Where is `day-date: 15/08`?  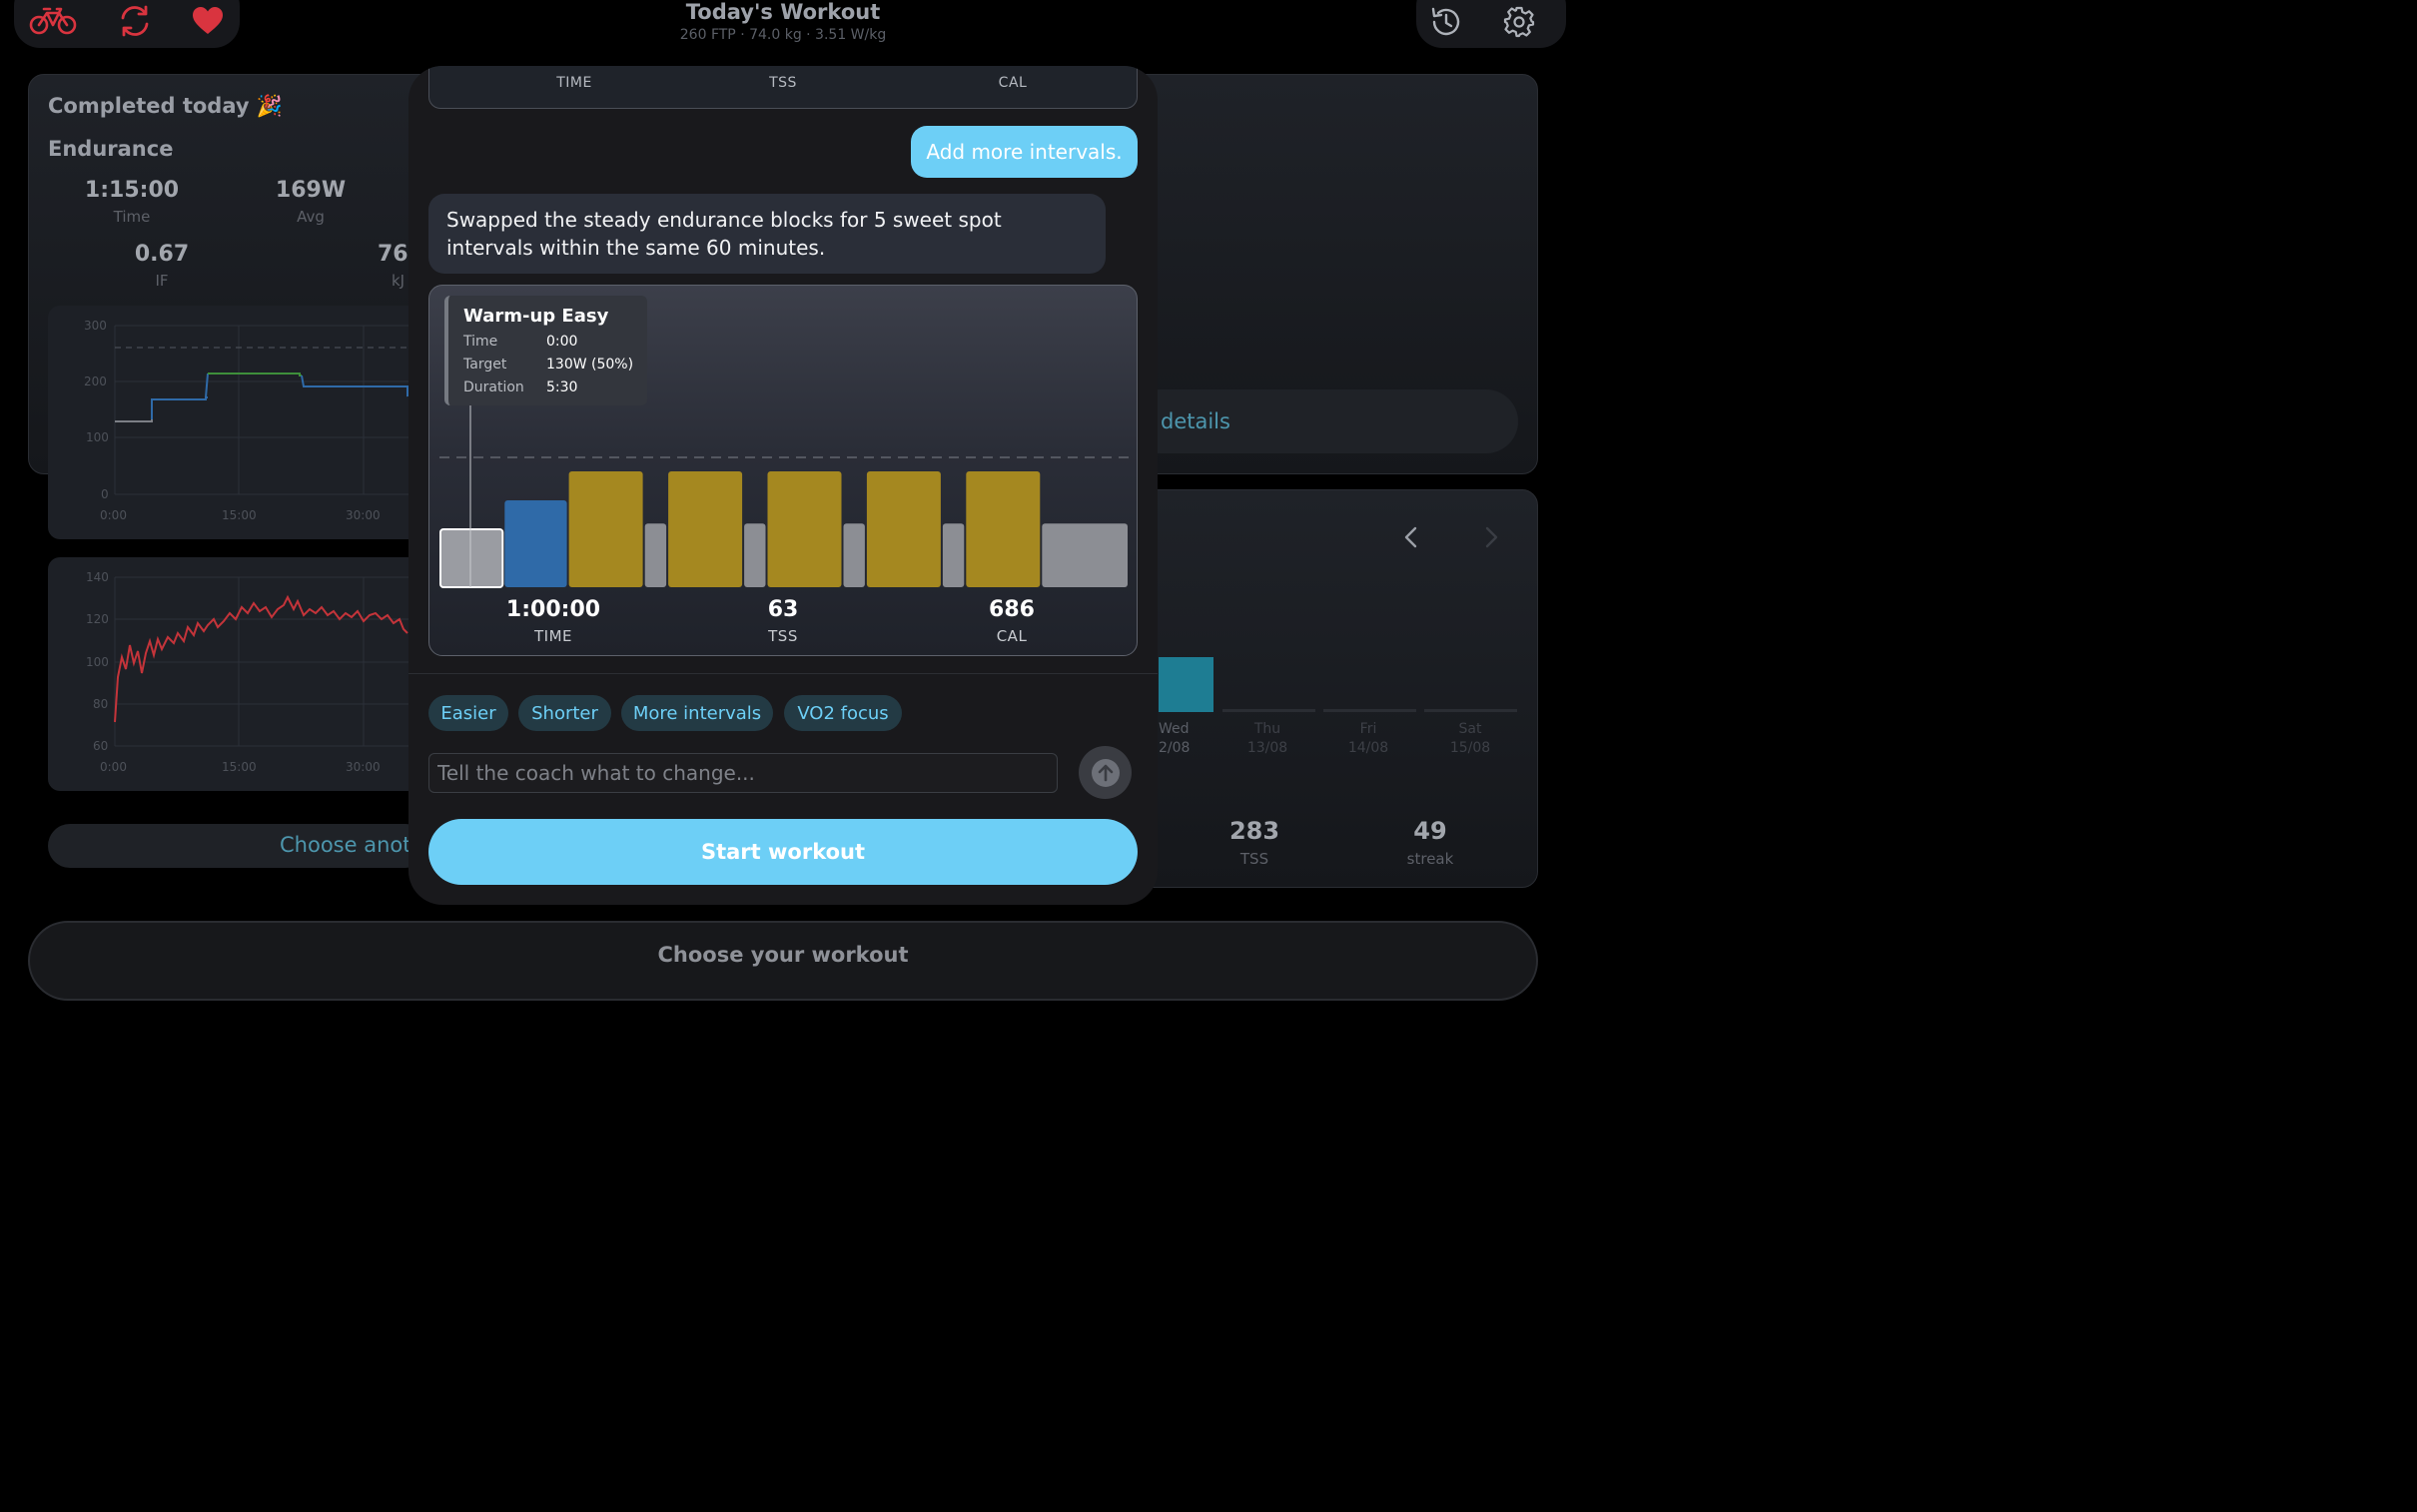 day-date: 15/08 is located at coordinates (1470, 748).